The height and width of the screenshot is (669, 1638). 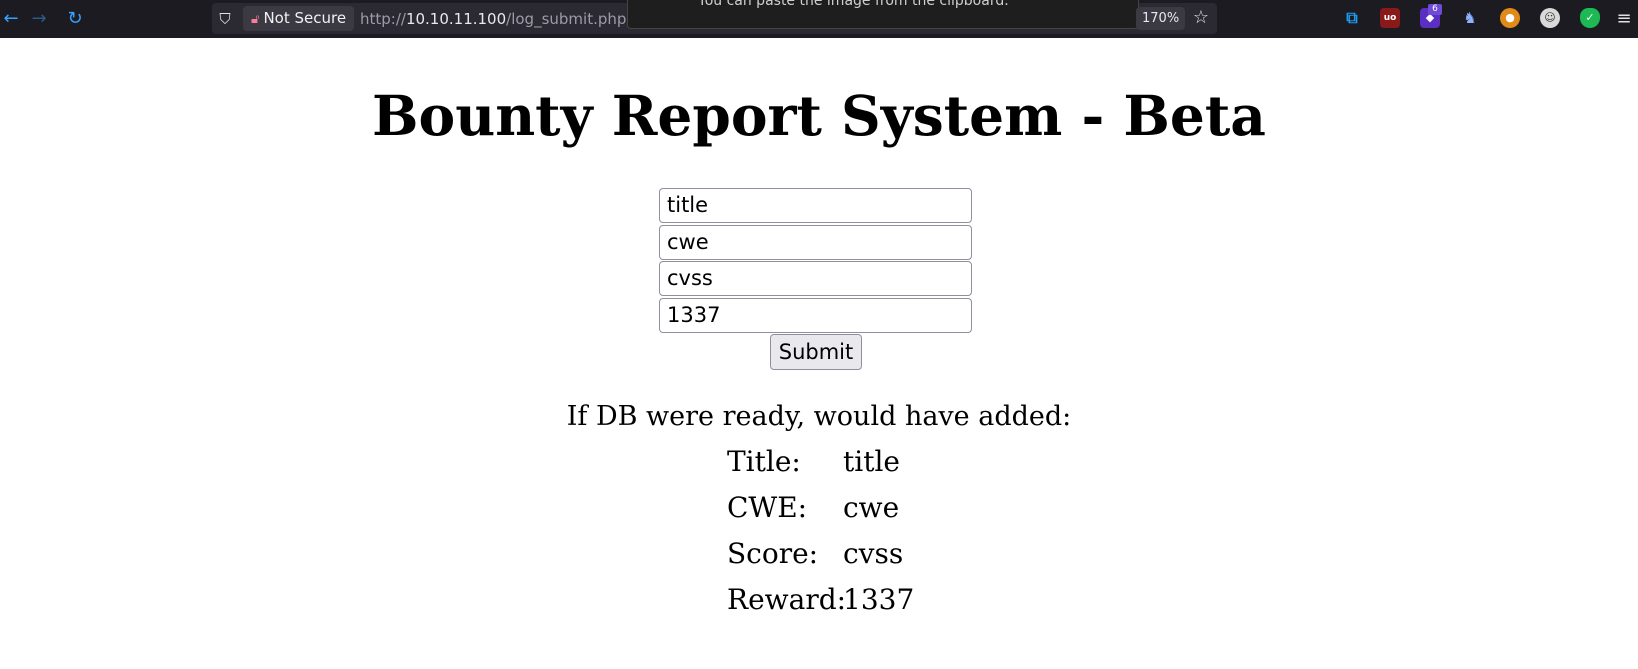 What do you see at coordinates (1550, 18) in the screenshot?
I see `extension-face-icon: ☺` at bounding box center [1550, 18].